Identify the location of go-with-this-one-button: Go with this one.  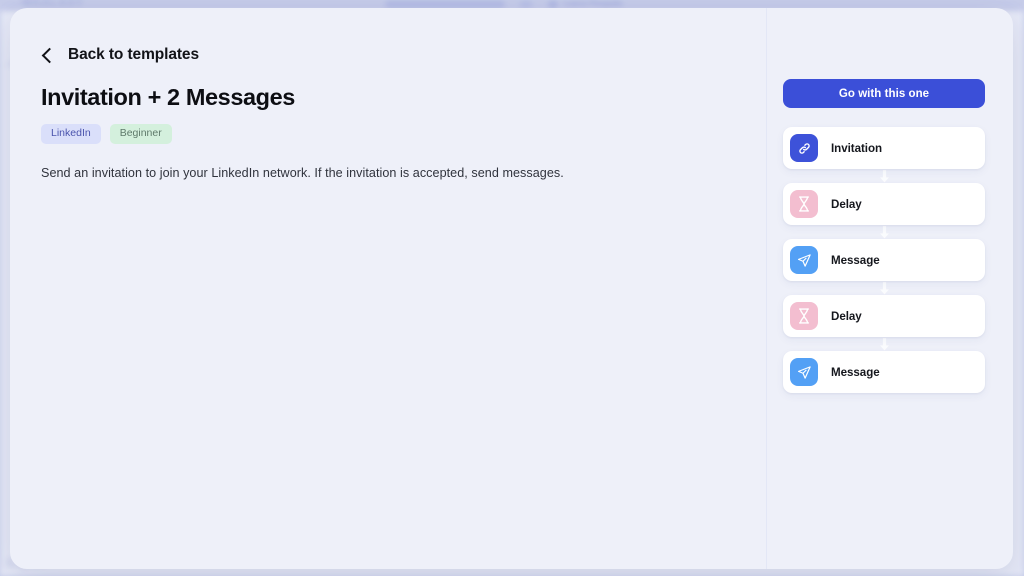
(884, 93).